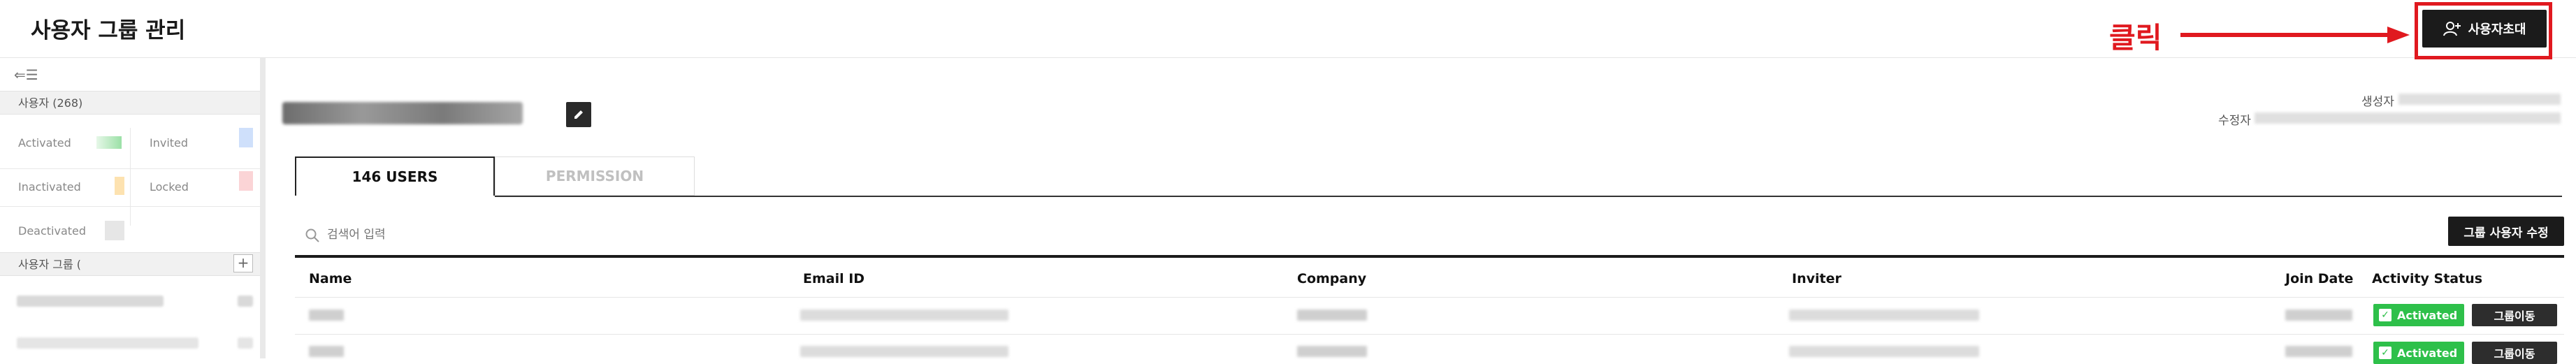 Image resolution: width=2576 pixels, height=364 pixels. Describe the element at coordinates (26, 75) in the screenshot. I see `collapse-sidebar-icon: ⇐☰` at that location.